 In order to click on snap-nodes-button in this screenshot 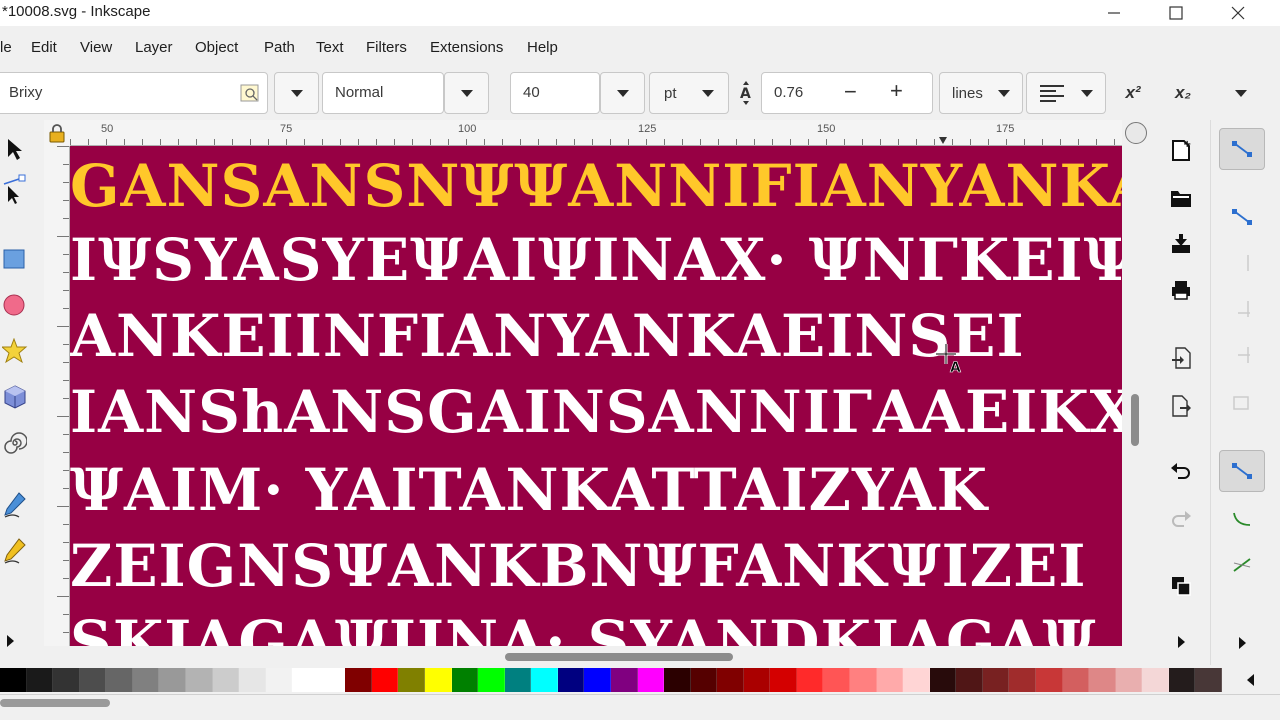, I will do `click(1242, 471)`.